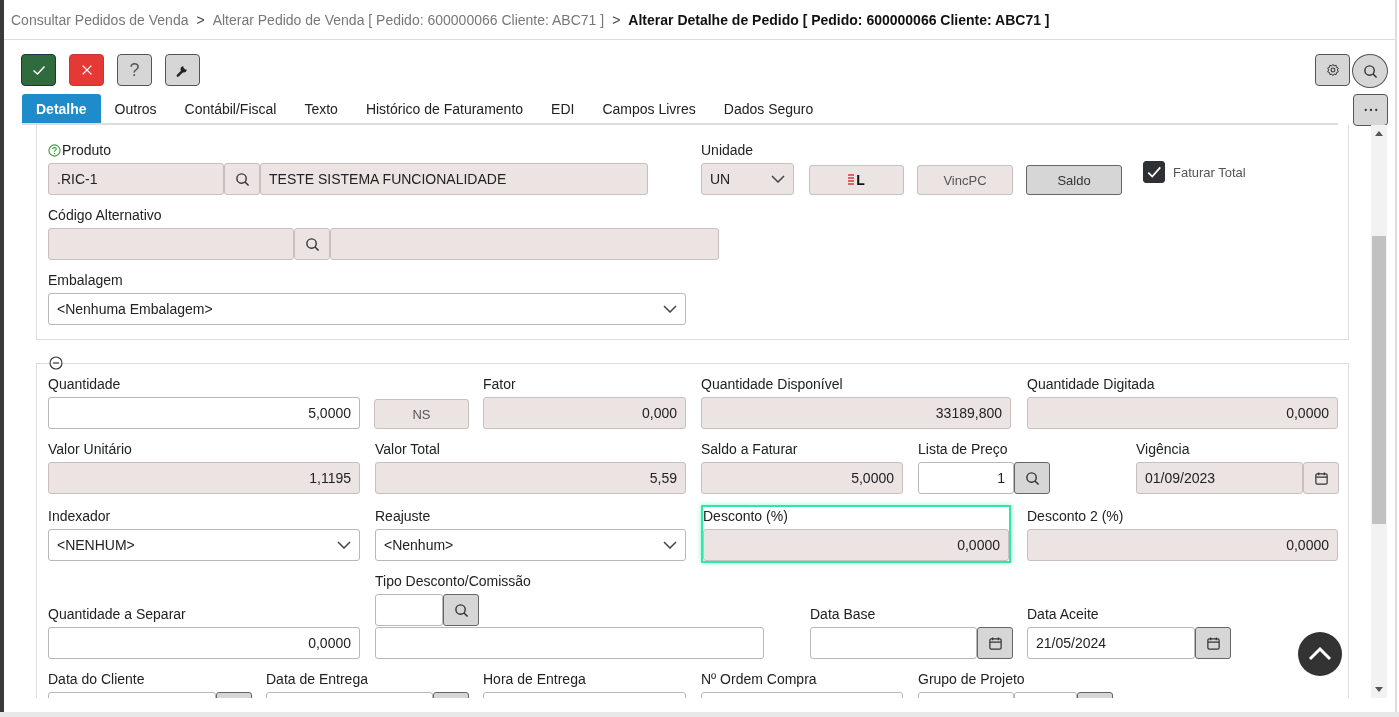 The image size is (1399, 717). I want to click on checkbox-label: Faturar Total, so click(1209, 172).